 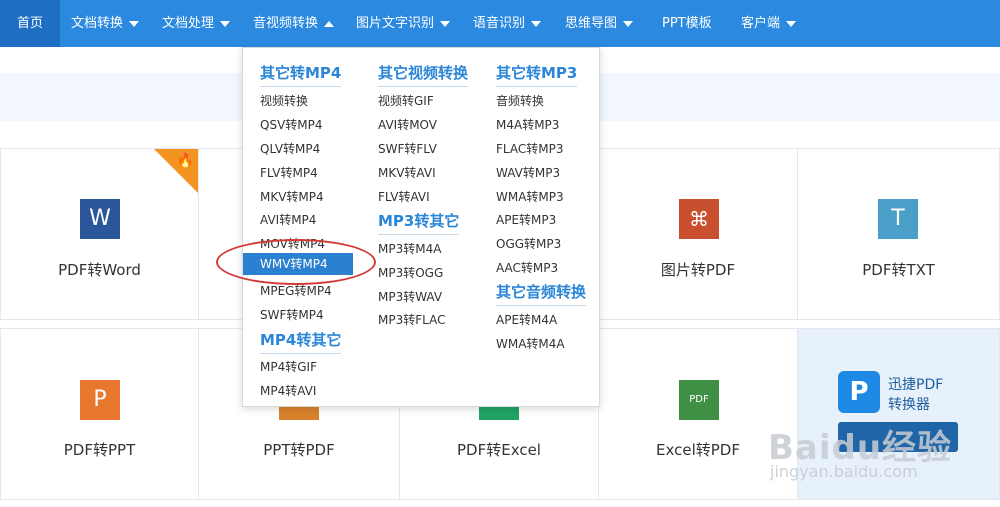 I want to click on excel-pdf-icon: PDF, so click(x=699, y=400).